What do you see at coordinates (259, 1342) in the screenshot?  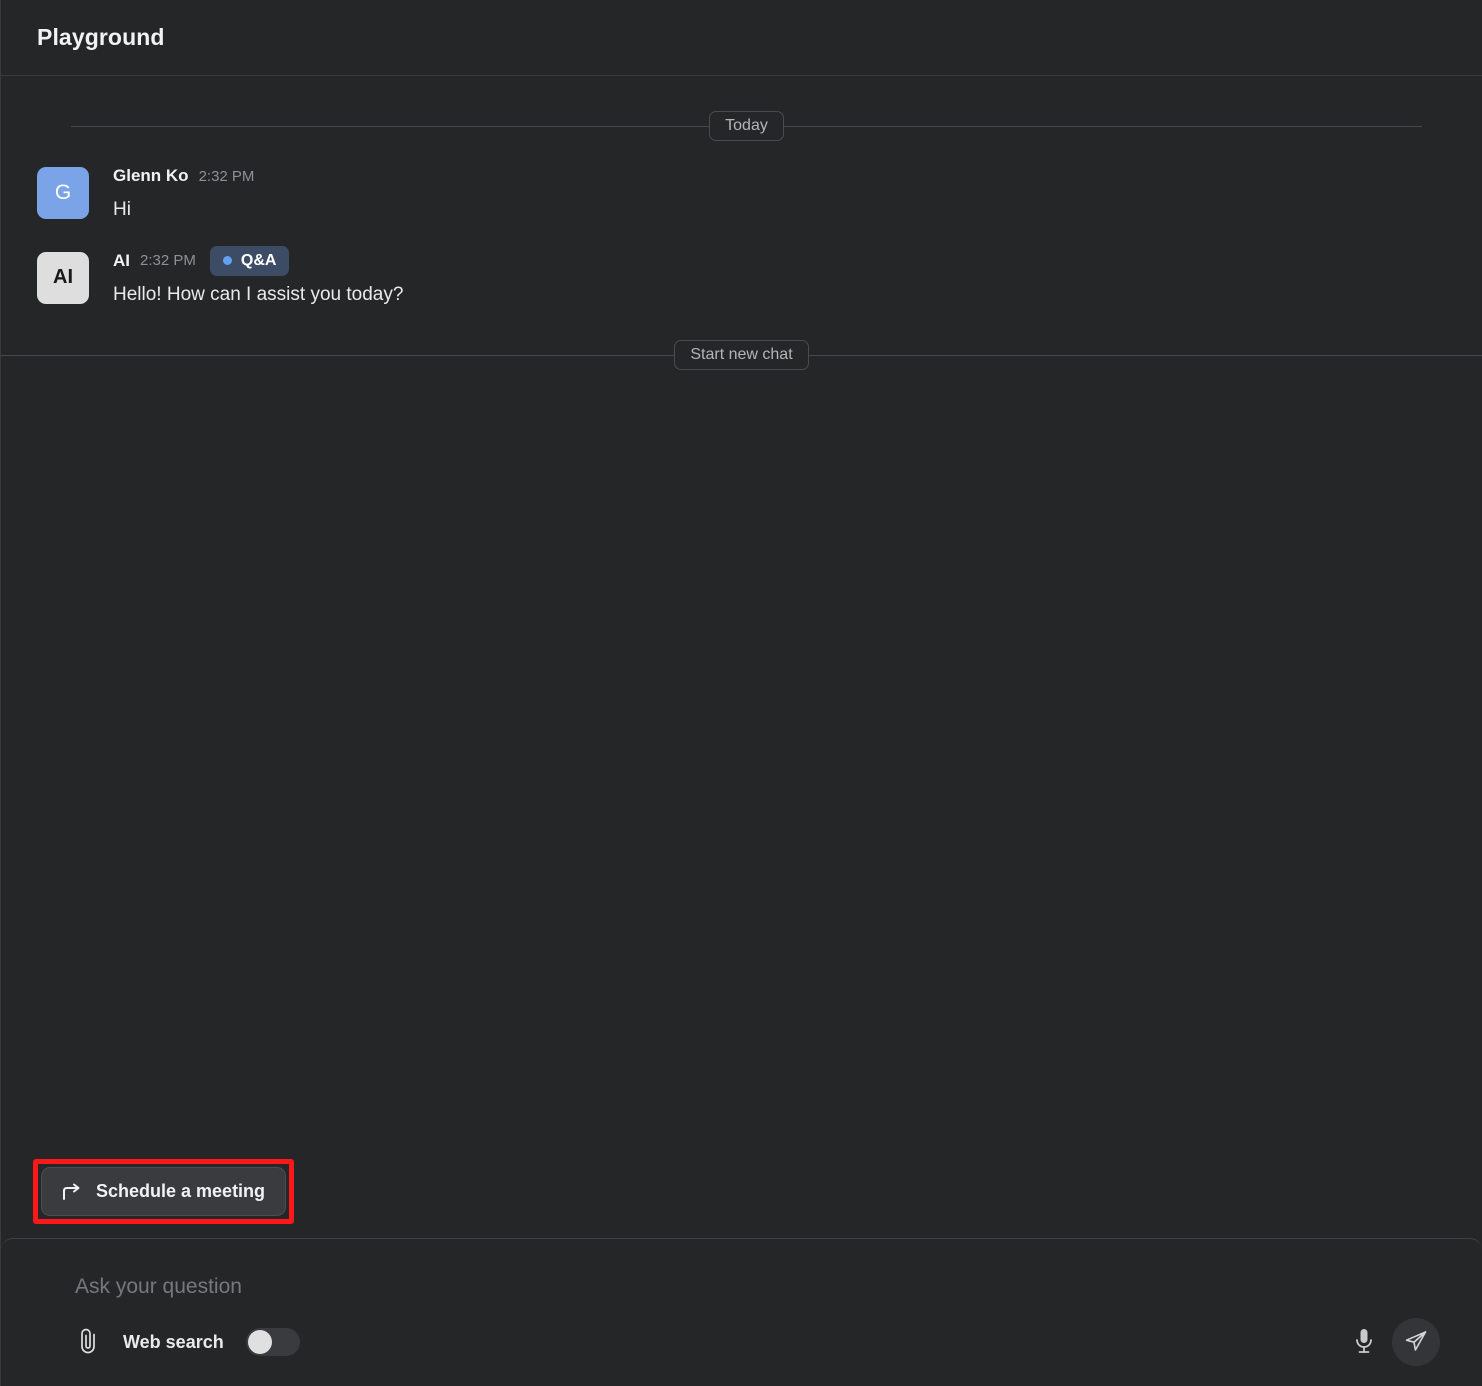 I see `toggle-knob` at bounding box center [259, 1342].